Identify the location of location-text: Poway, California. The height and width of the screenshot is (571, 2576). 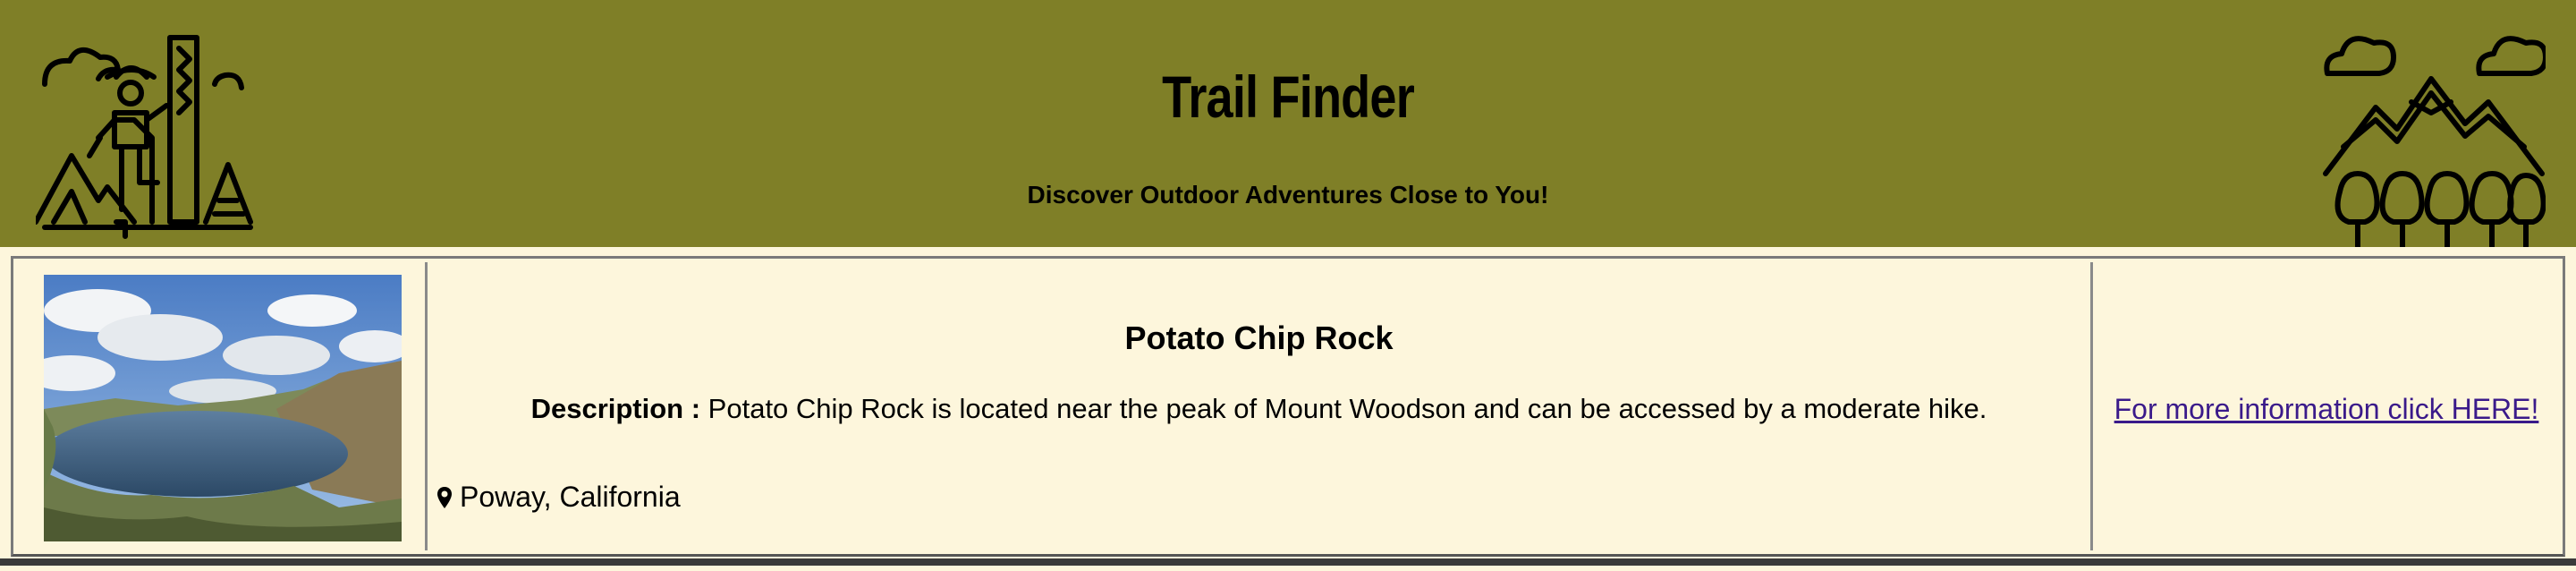
(570, 497).